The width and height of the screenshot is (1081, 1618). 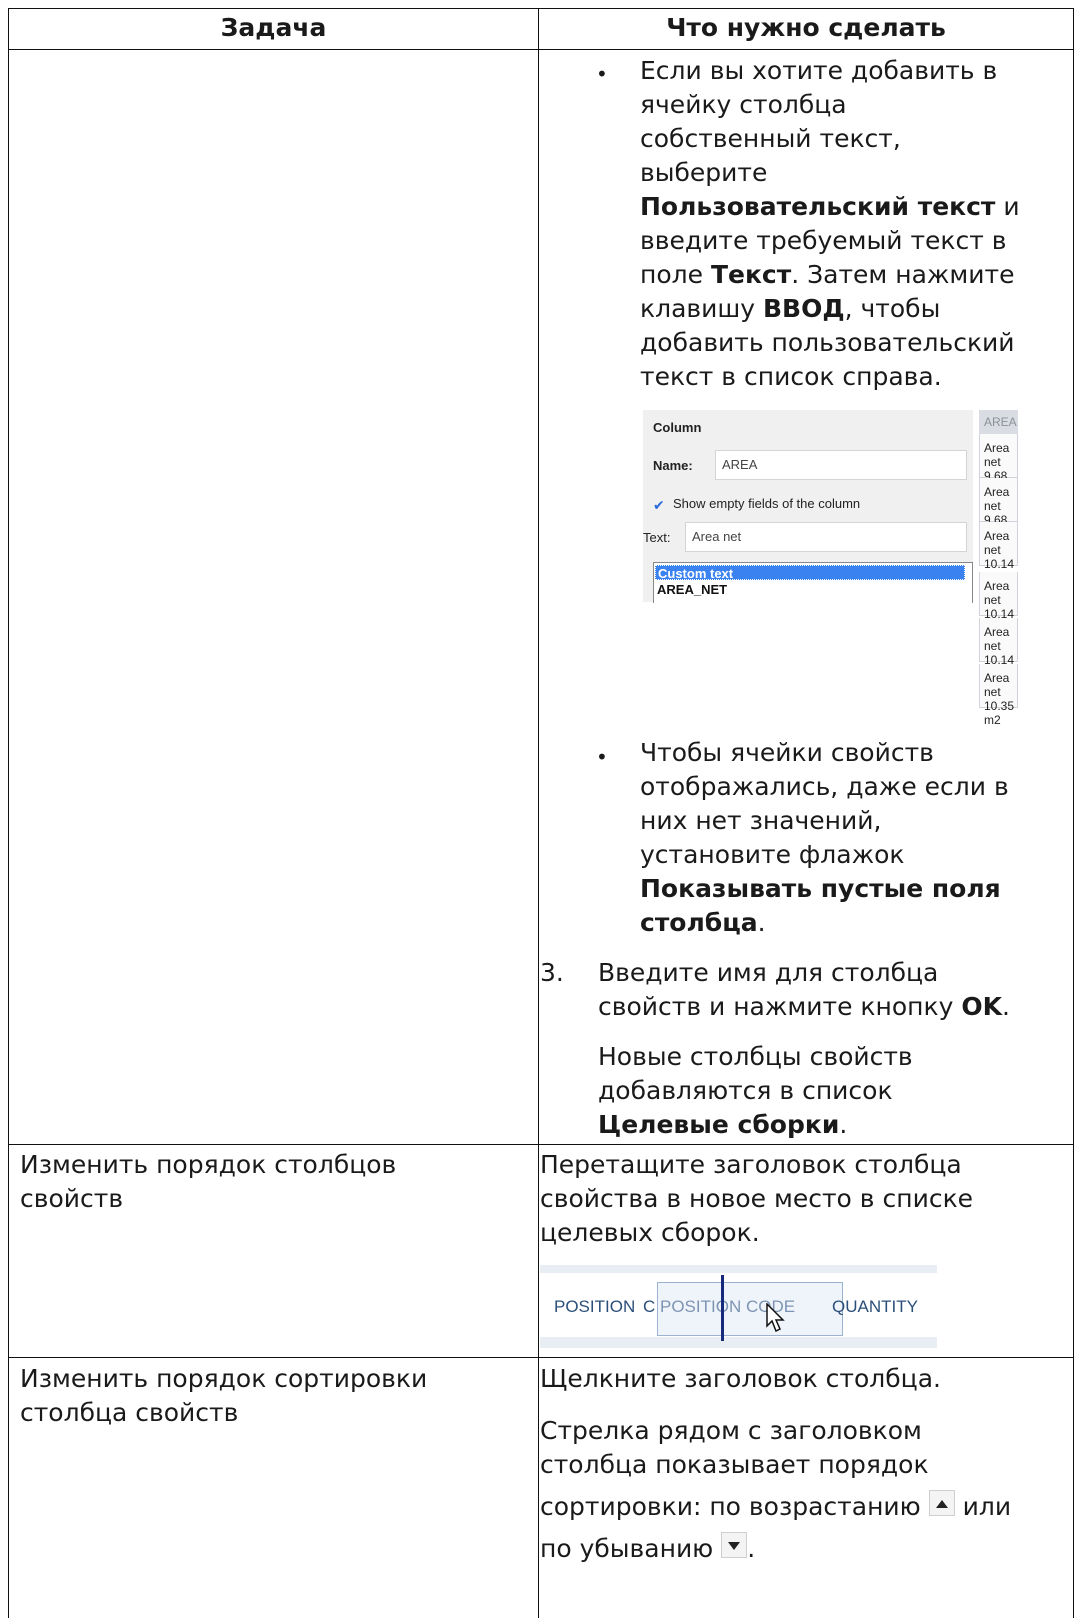 What do you see at coordinates (1007, 206) in the screenshot?
I see `text-fragment: и` at bounding box center [1007, 206].